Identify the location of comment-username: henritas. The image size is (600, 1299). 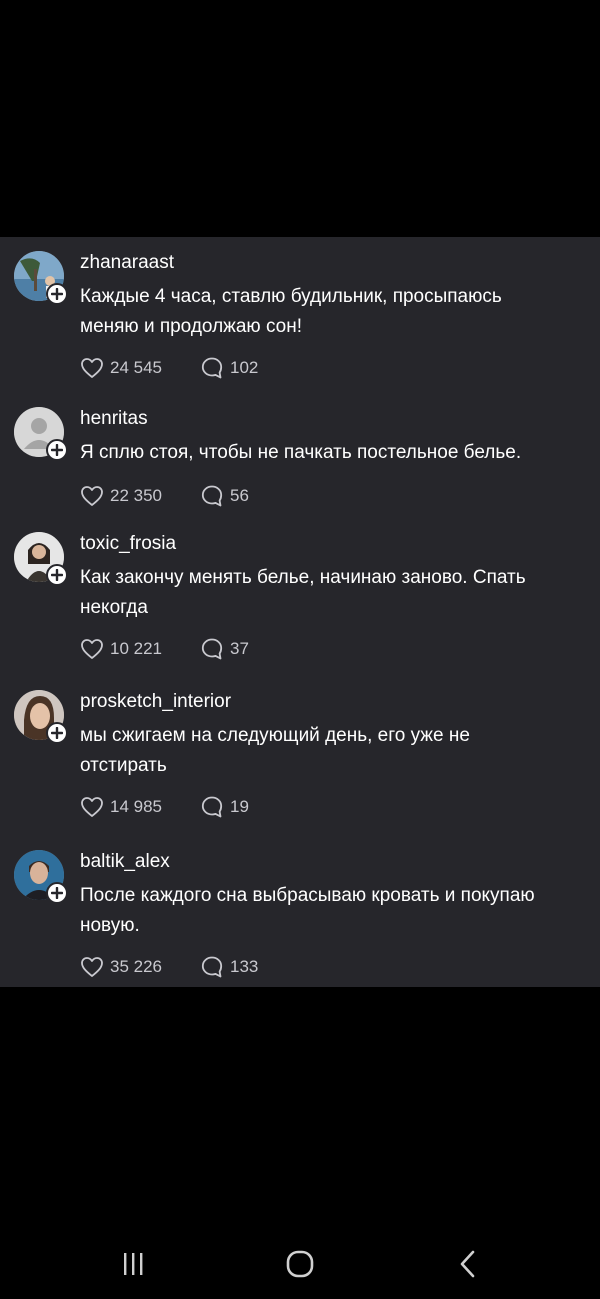
(114, 419).